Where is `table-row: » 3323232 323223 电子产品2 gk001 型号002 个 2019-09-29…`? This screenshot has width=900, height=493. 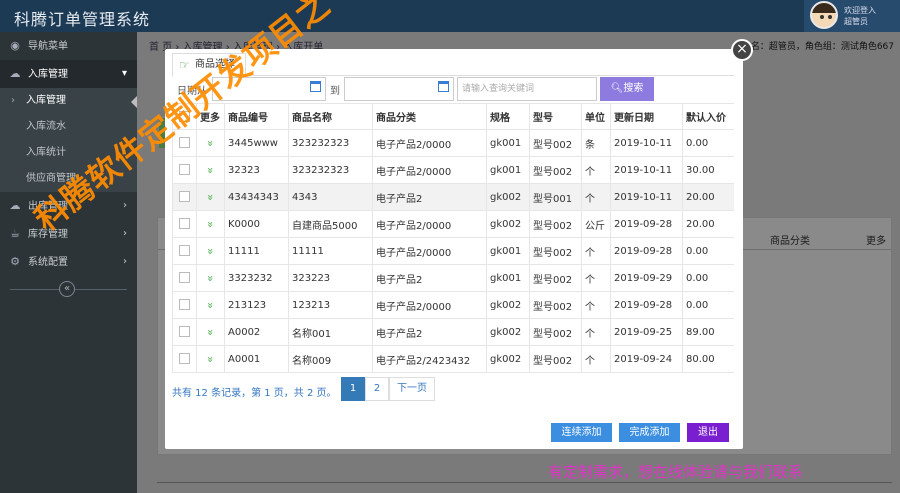
table-row: » 3323232 323223 电子产品2 gk001 型号002 个 2019-09-29… is located at coordinates (453, 278).